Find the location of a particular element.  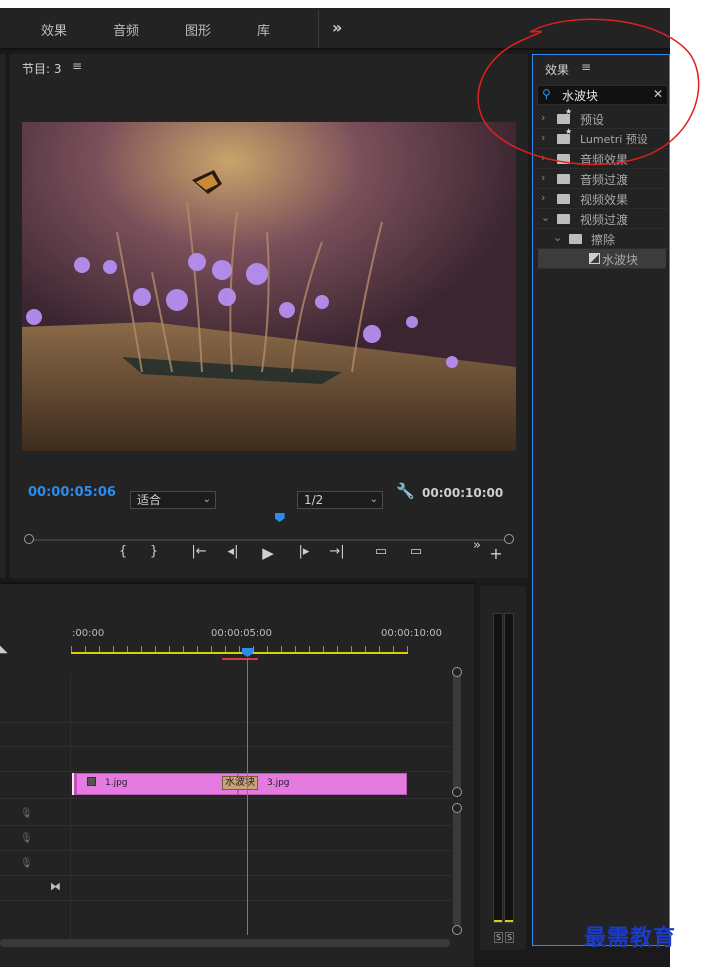

time-ruler is located at coordinates (239, 650).